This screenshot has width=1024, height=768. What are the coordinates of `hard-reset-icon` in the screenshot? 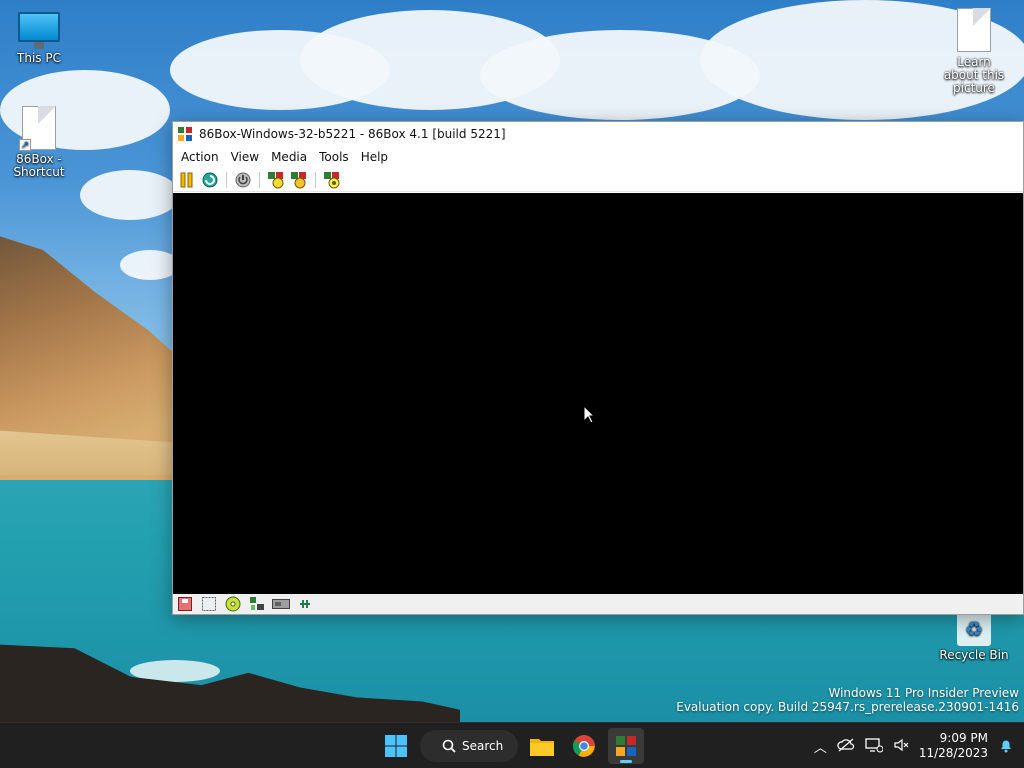 It's located at (299, 180).